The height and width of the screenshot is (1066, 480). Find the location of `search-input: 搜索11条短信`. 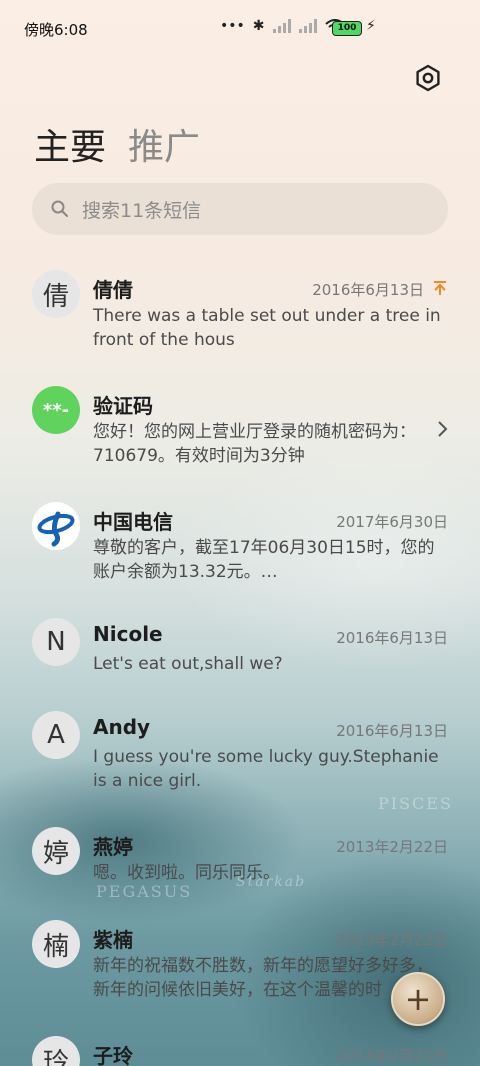

search-input: 搜索11条短信 is located at coordinates (240, 209).